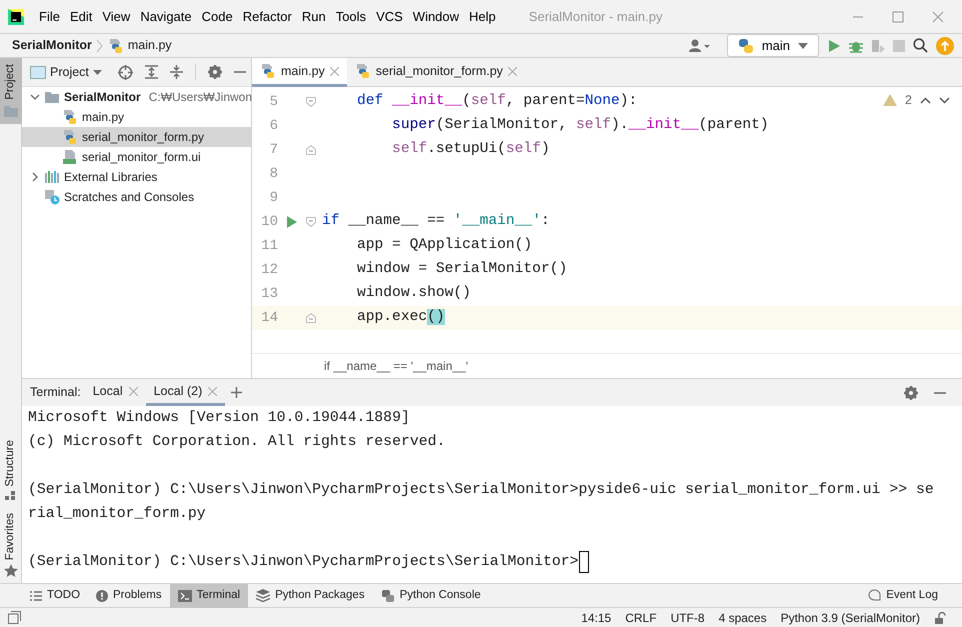 The width and height of the screenshot is (962, 627). What do you see at coordinates (129, 596) in the screenshot?
I see `tool-window-button: Problems` at bounding box center [129, 596].